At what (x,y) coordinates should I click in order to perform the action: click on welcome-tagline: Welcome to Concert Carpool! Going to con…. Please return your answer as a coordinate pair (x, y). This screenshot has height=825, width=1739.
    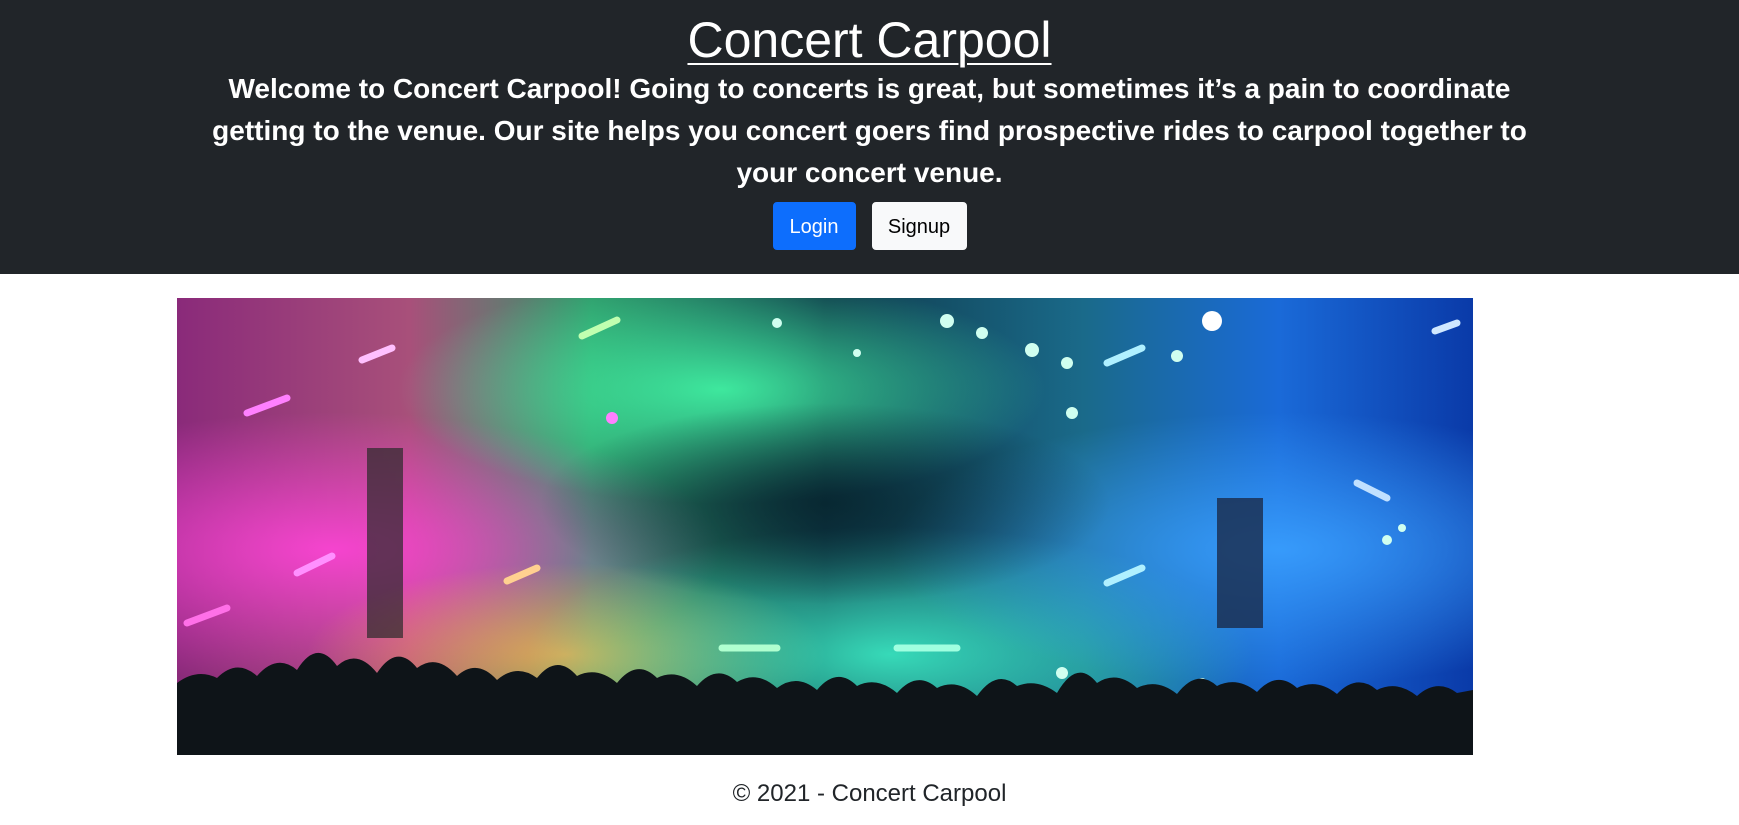
    Looking at the image, I should click on (869, 130).